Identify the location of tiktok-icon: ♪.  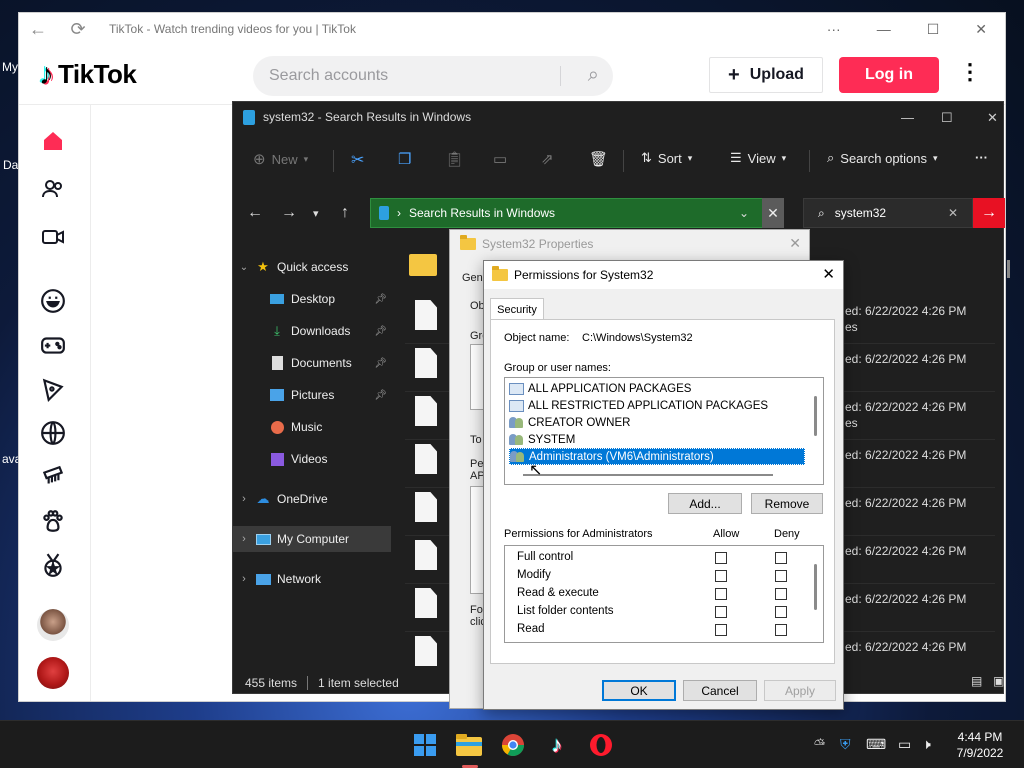
(557, 744).